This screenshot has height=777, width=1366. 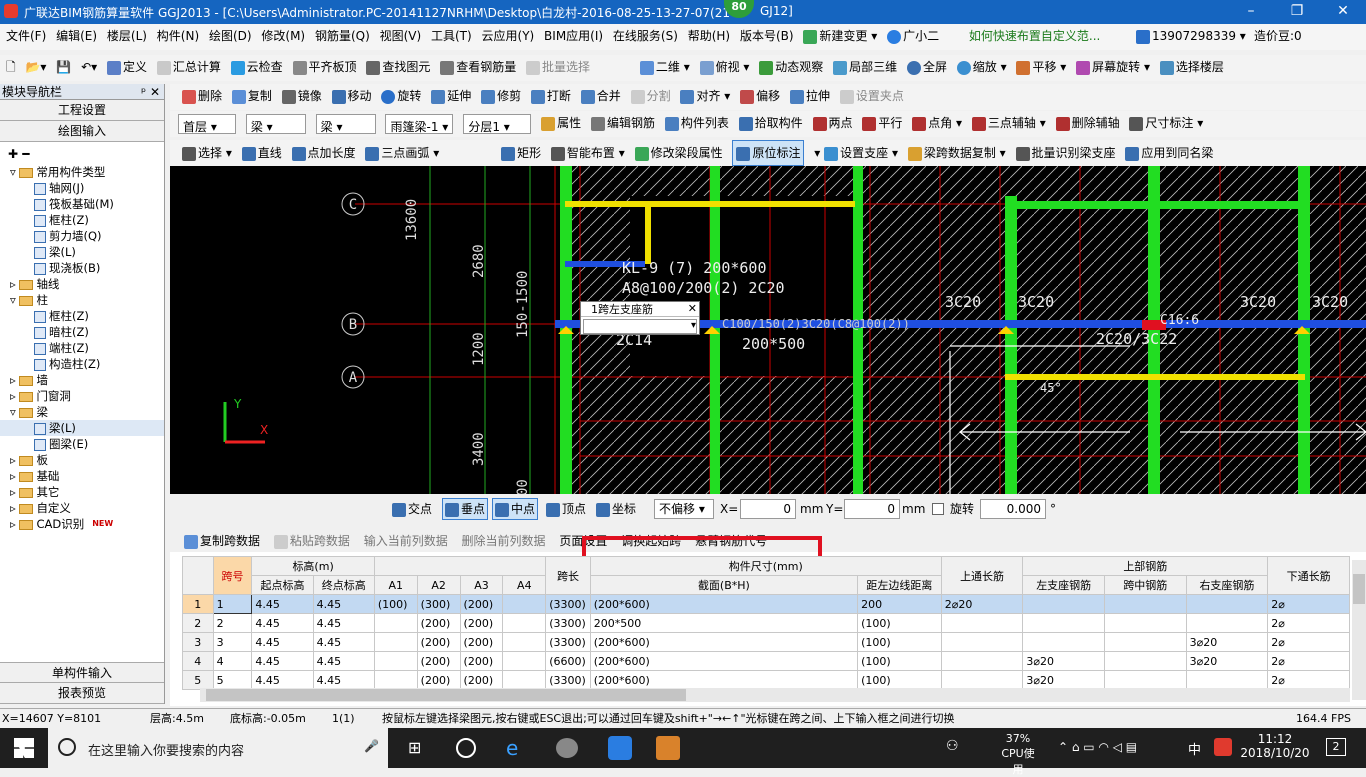 What do you see at coordinates (1251, 12) in the screenshot?
I see `minimize-button: –` at bounding box center [1251, 12].